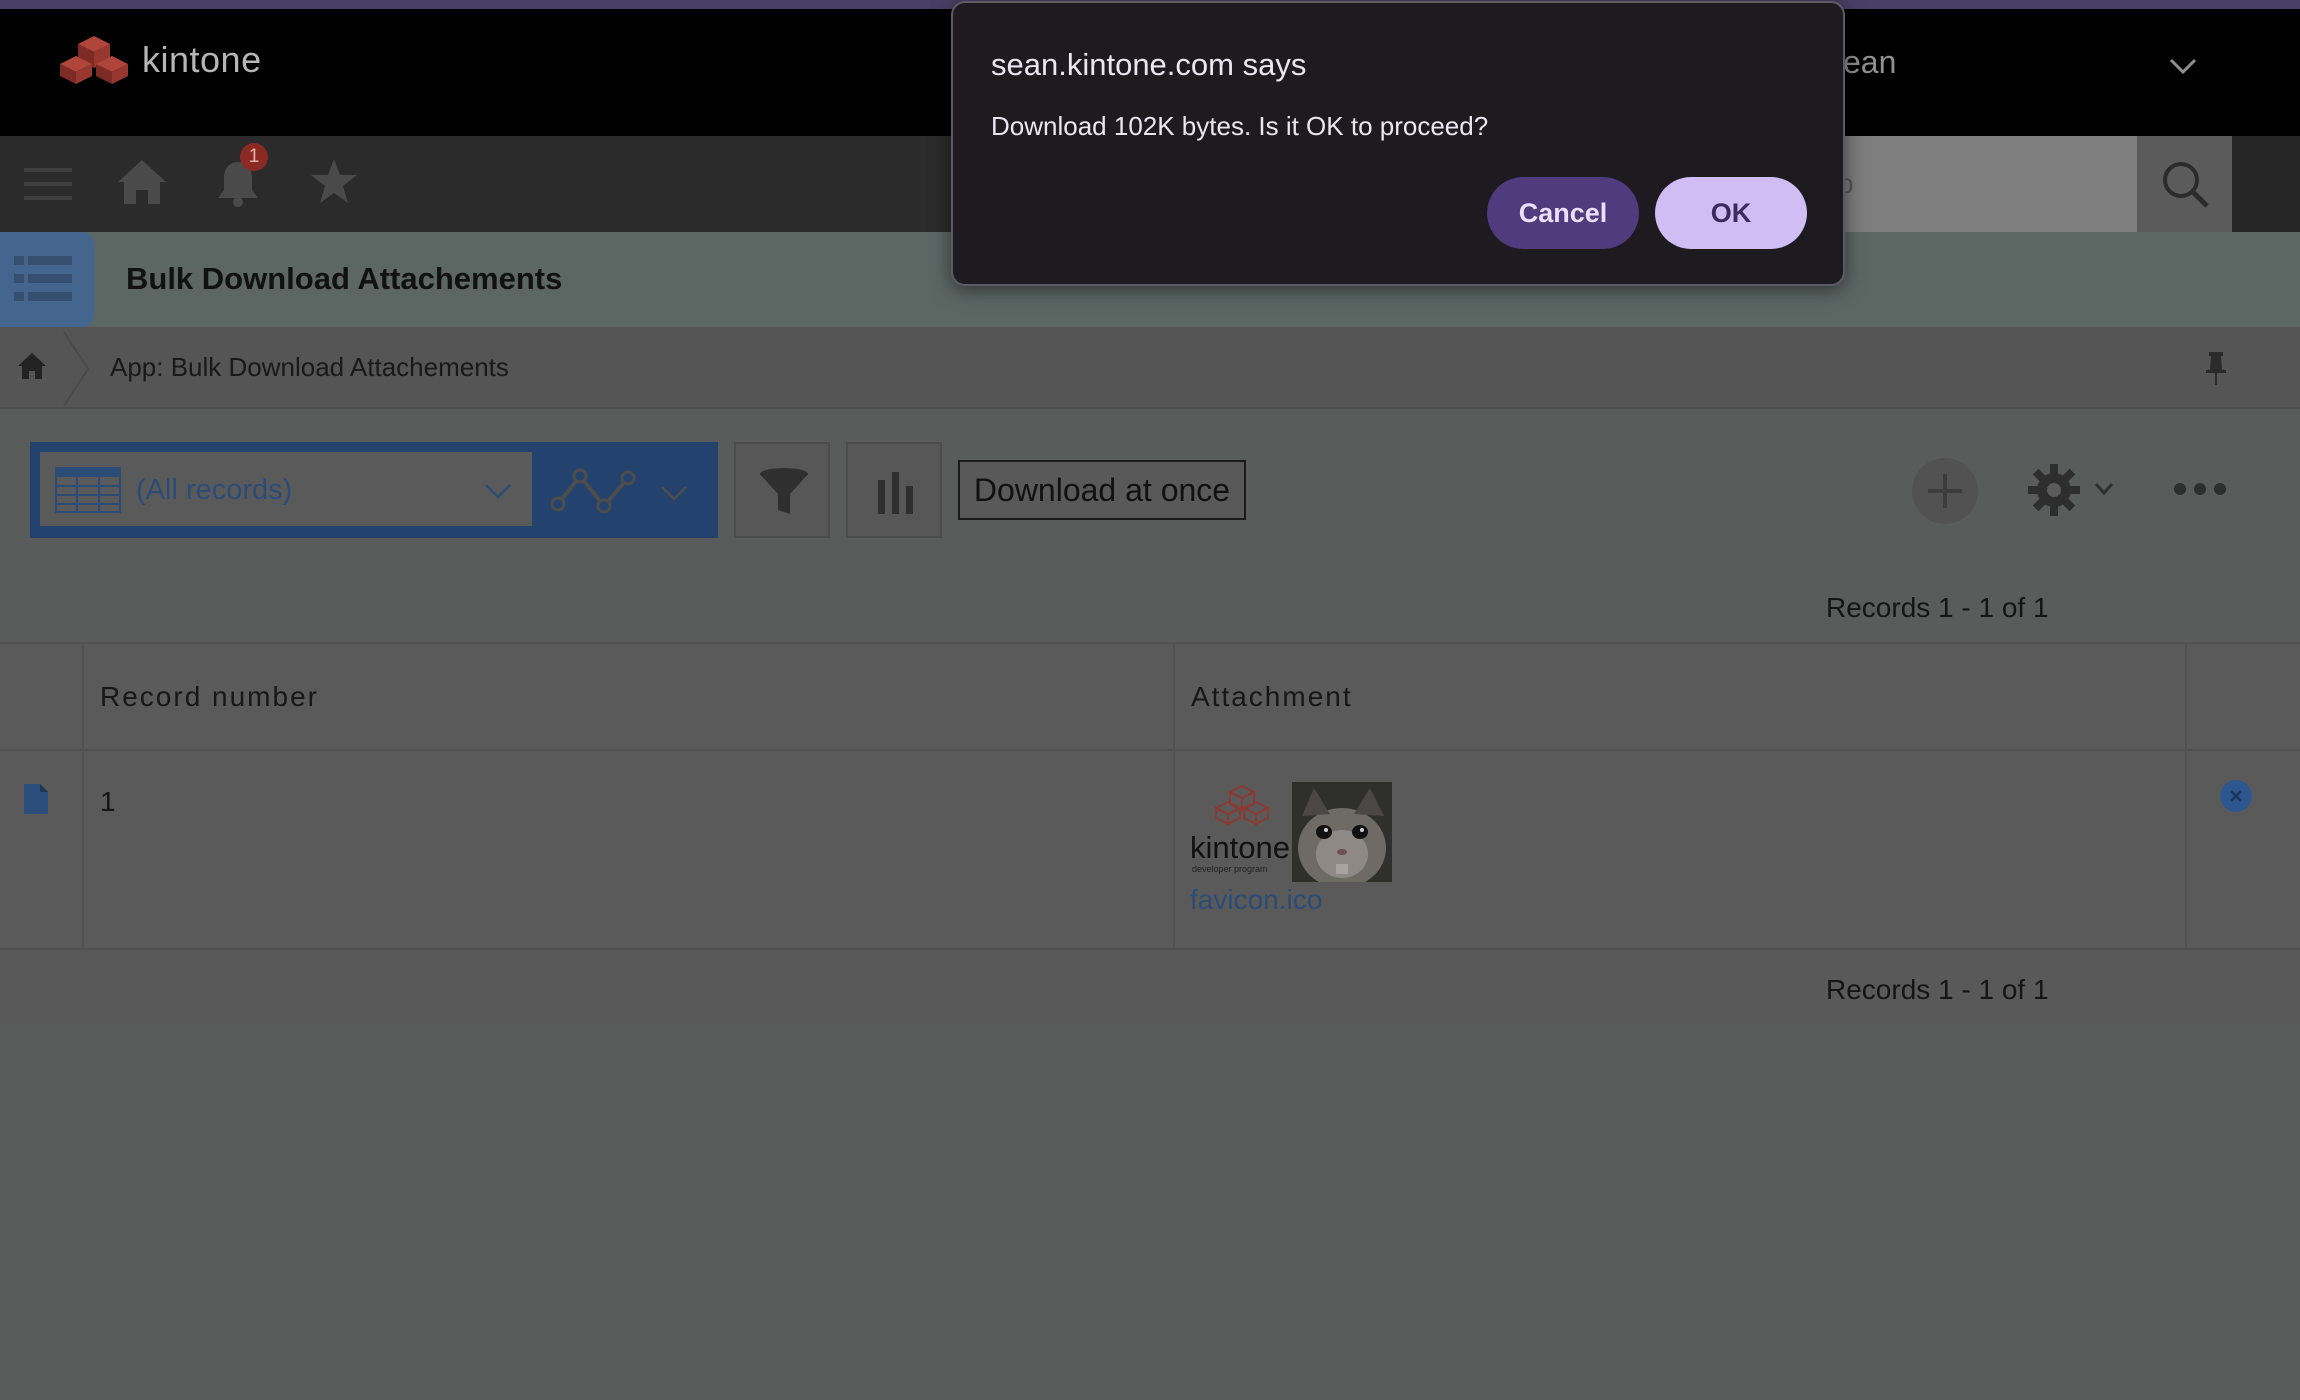 This screenshot has width=2300, height=1400. What do you see at coordinates (88, 490) in the screenshot?
I see `table-view-icon` at bounding box center [88, 490].